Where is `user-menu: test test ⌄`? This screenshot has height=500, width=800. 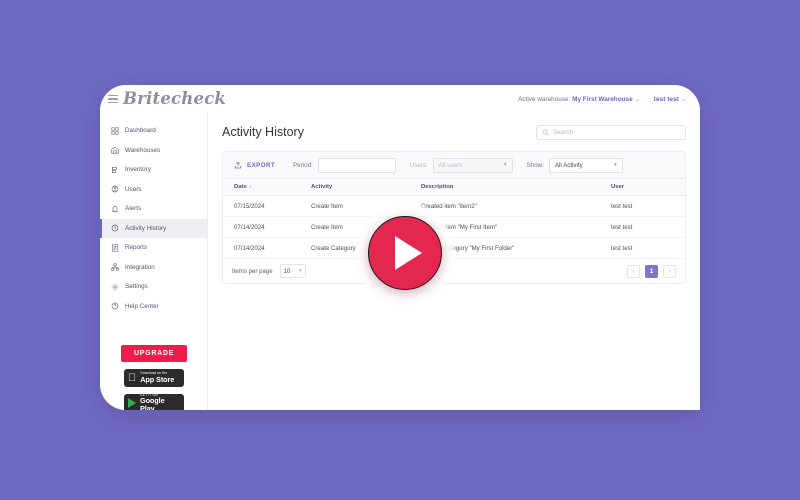
user-menu: test test ⌄ is located at coordinates (670, 99).